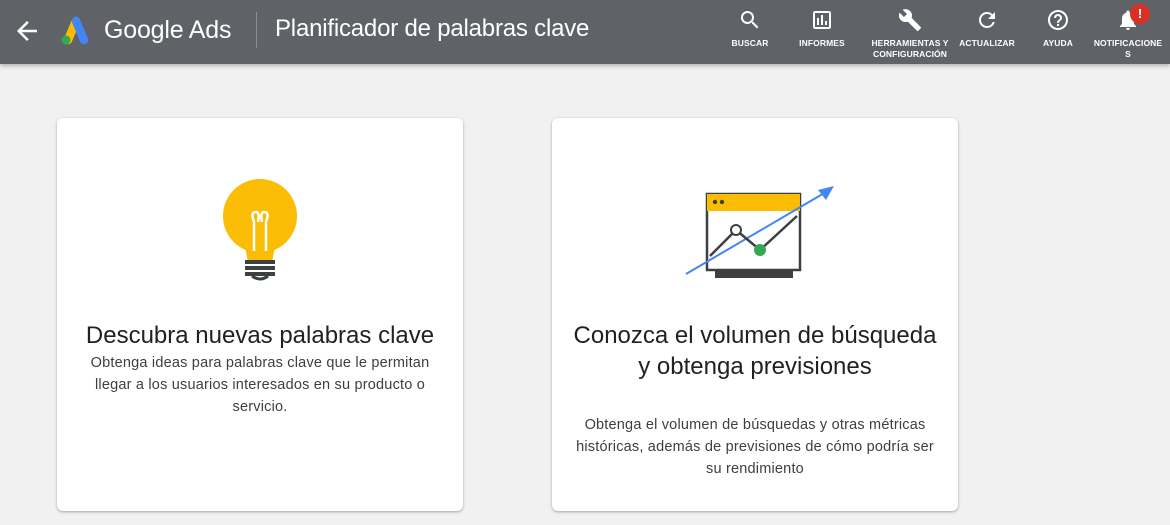  Describe the element at coordinates (260, 335) in the screenshot. I see `card-title: Descubra nuevas palabras clave` at that location.